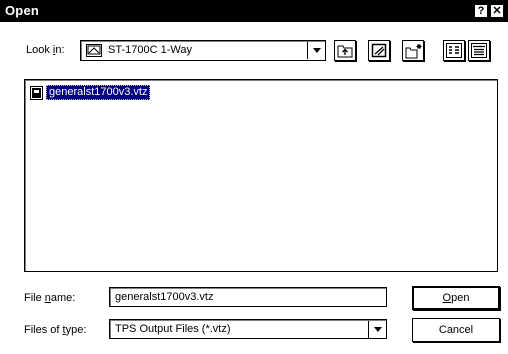  I want to click on file-name: generalst1700v3.vtz, so click(98, 92).